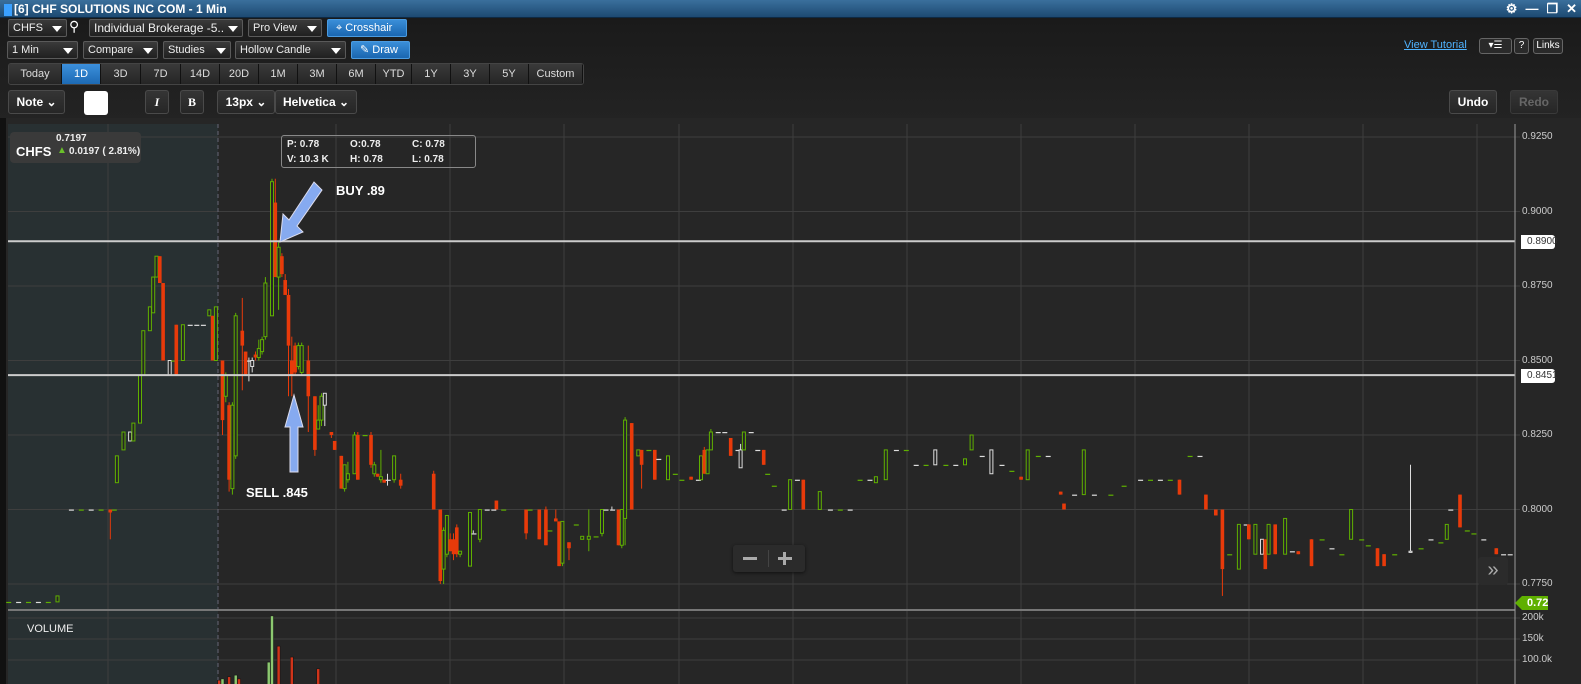 Image resolution: width=1581 pixels, height=684 pixels. Describe the element at coordinates (290, 50) in the screenshot. I see `chart-type-dropdown: Hollow Candle` at that location.